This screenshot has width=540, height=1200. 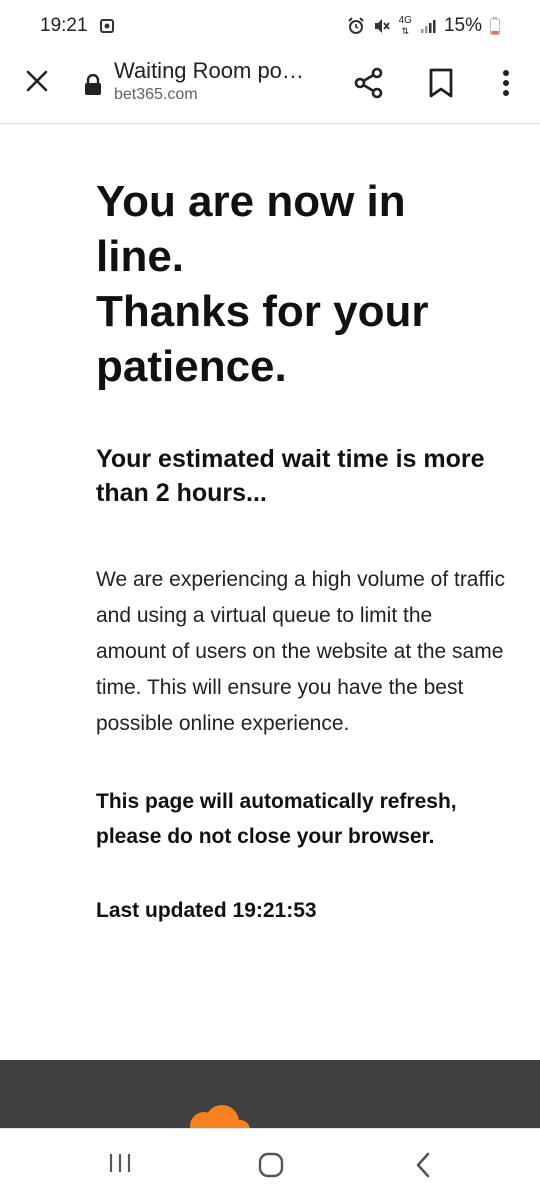 I want to click on more-options-button, so click(x=506, y=83).